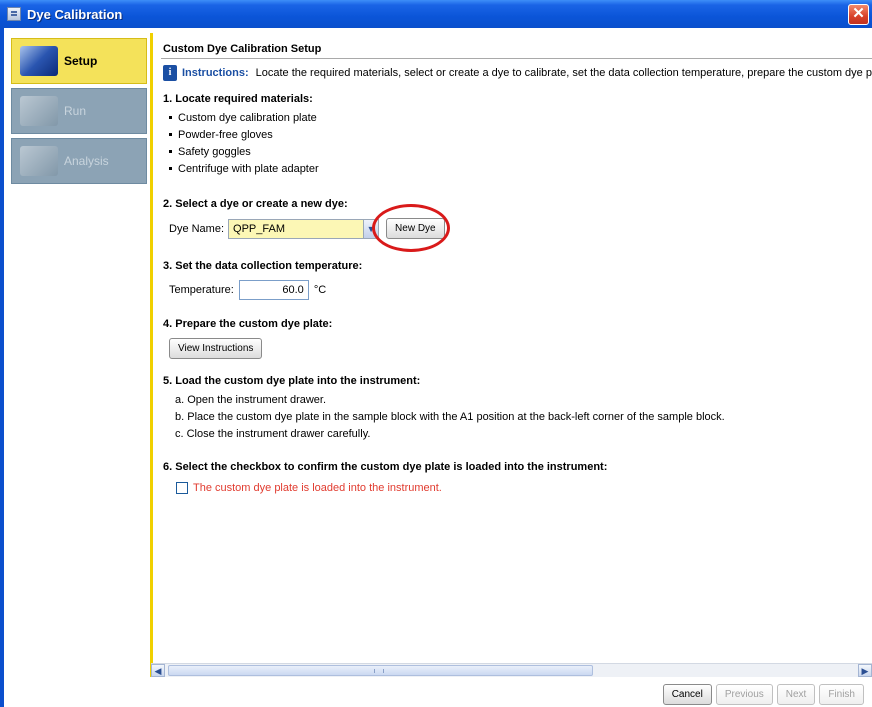 The height and width of the screenshot is (707, 872). Describe the element at coordinates (251, 399) in the screenshot. I see `list-item: a. Open the instrument drawer.` at that location.